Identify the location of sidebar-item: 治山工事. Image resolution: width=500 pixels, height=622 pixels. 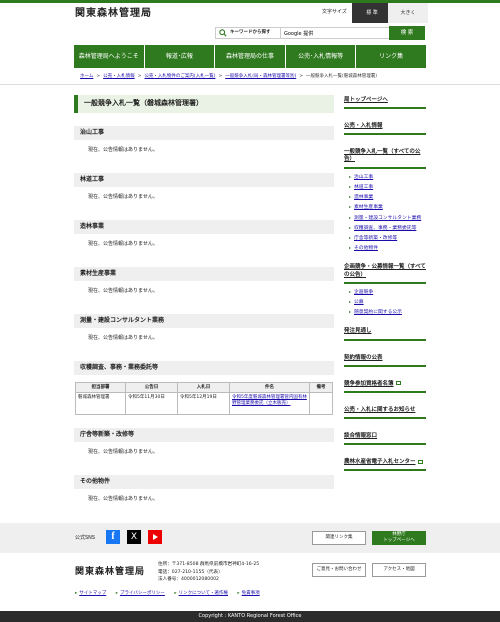
(387, 178).